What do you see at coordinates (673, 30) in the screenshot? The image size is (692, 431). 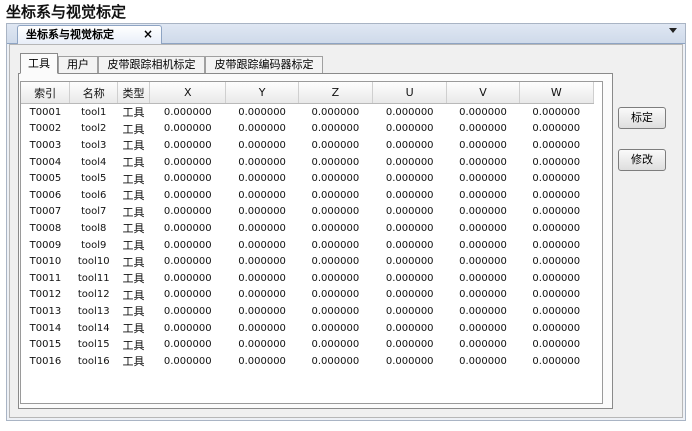 I see `chevron-down-icon` at bounding box center [673, 30].